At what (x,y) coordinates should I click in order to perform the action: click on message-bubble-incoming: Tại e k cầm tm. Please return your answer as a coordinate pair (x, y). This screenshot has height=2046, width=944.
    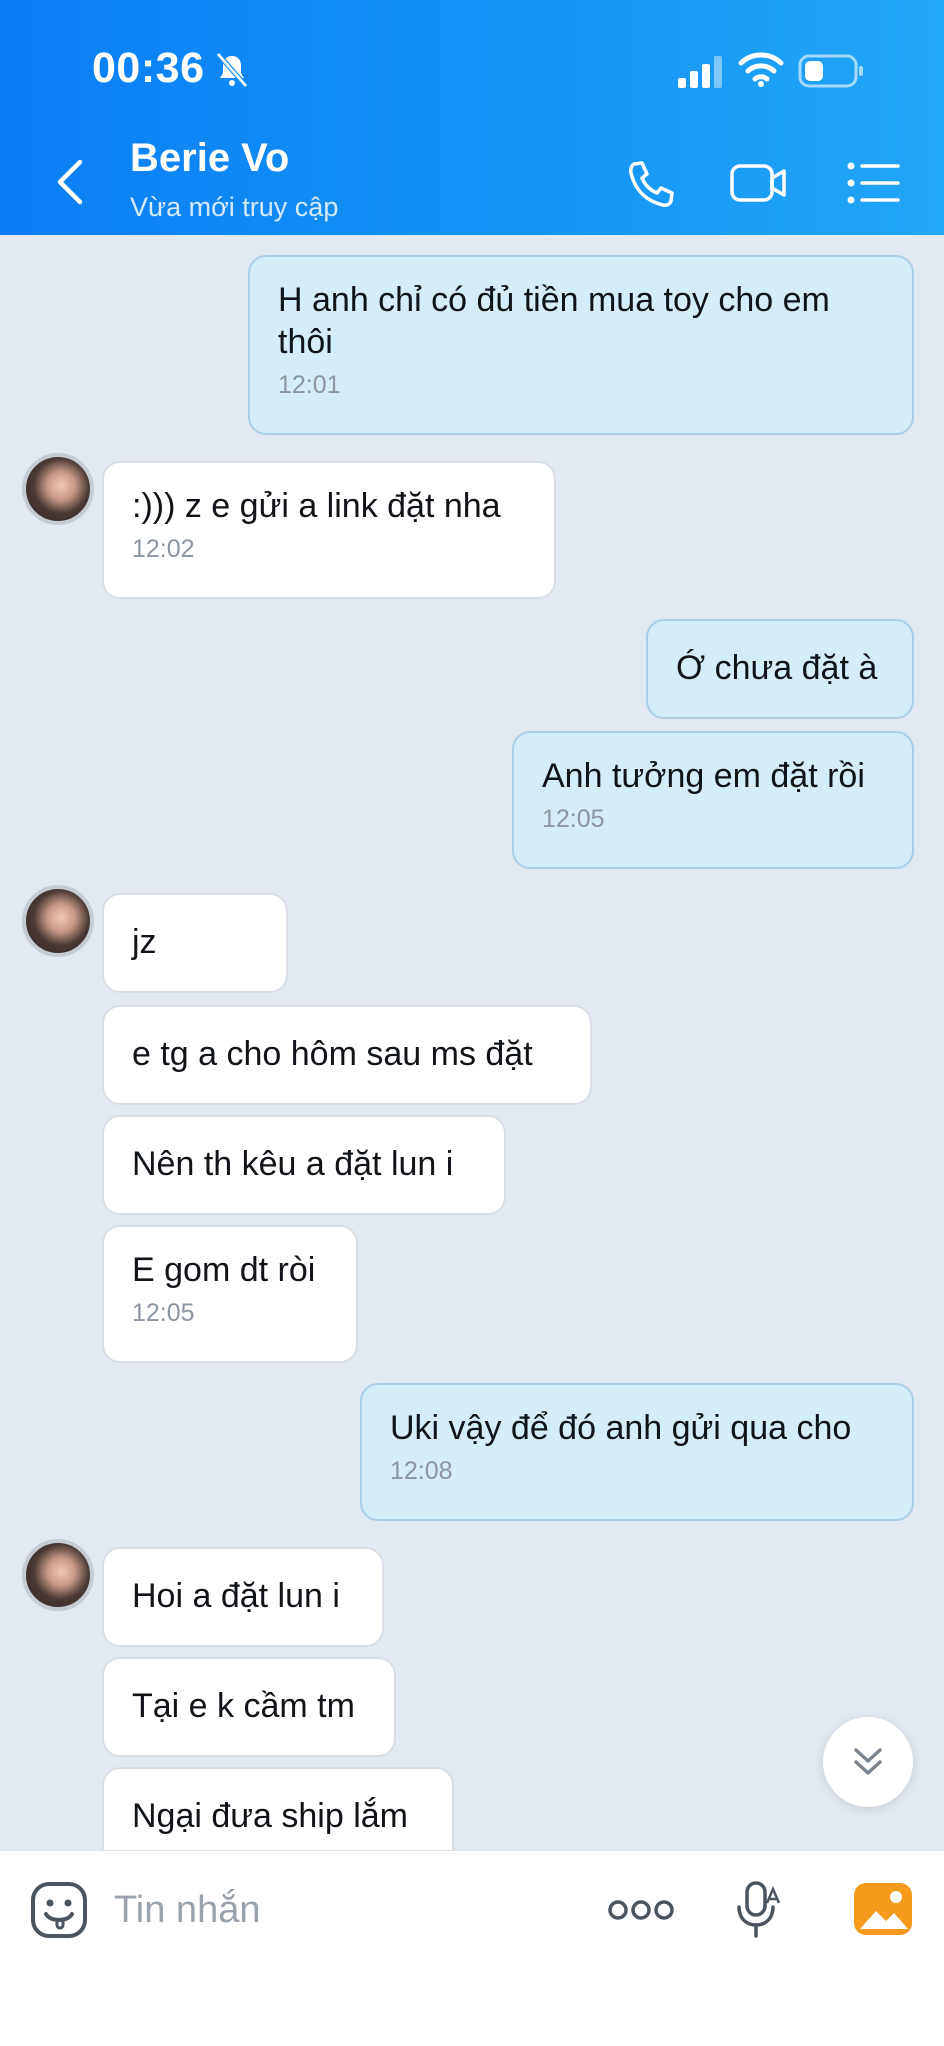
    Looking at the image, I should click on (249, 1707).